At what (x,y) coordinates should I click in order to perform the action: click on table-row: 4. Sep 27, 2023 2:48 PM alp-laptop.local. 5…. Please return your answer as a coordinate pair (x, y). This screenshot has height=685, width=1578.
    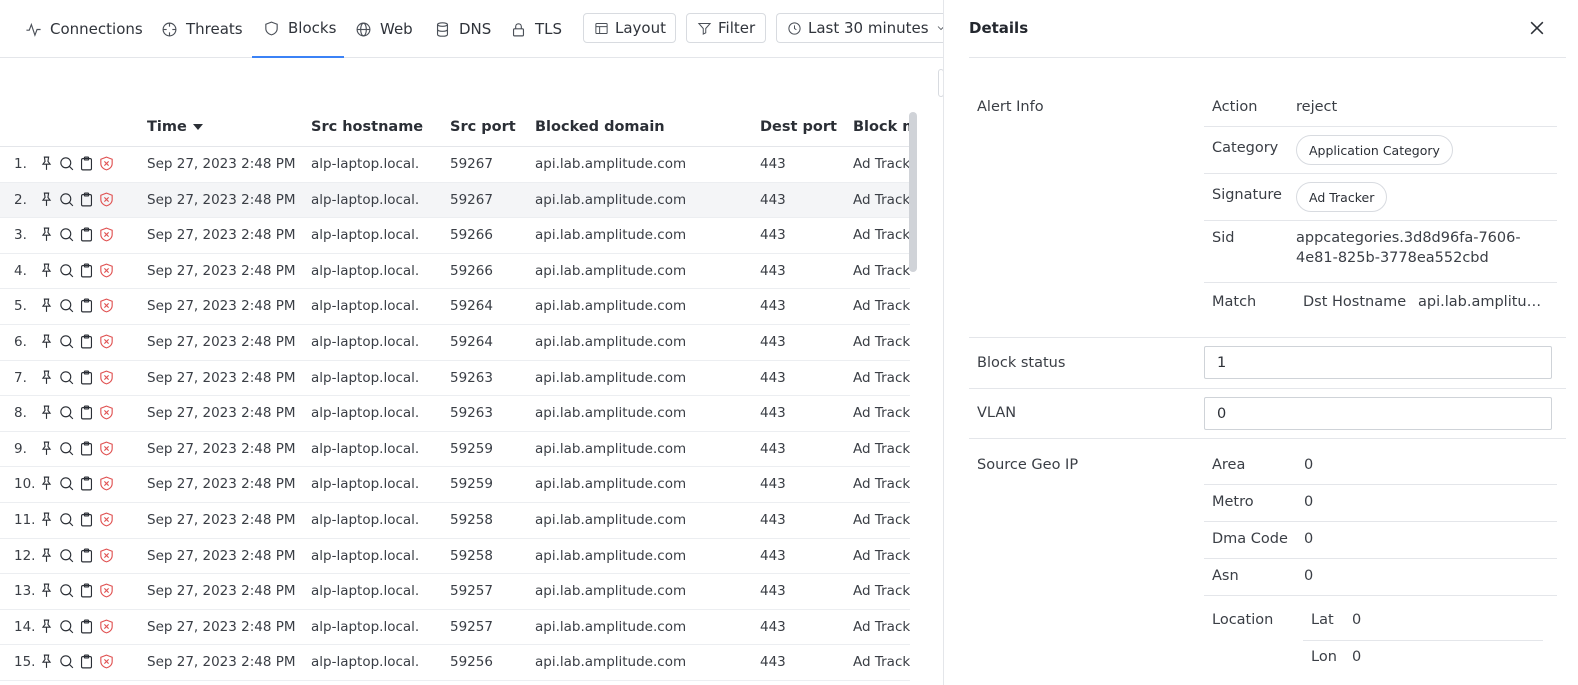
    Looking at the image, I should click on (455, 272).